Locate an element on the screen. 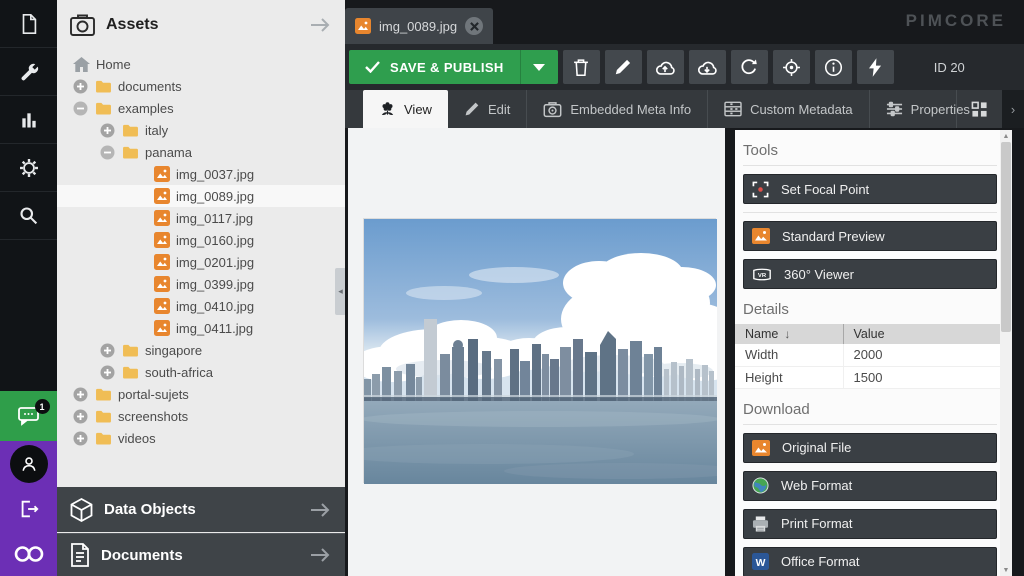  tools-heading: Tools is located at coordinates (761, 150).